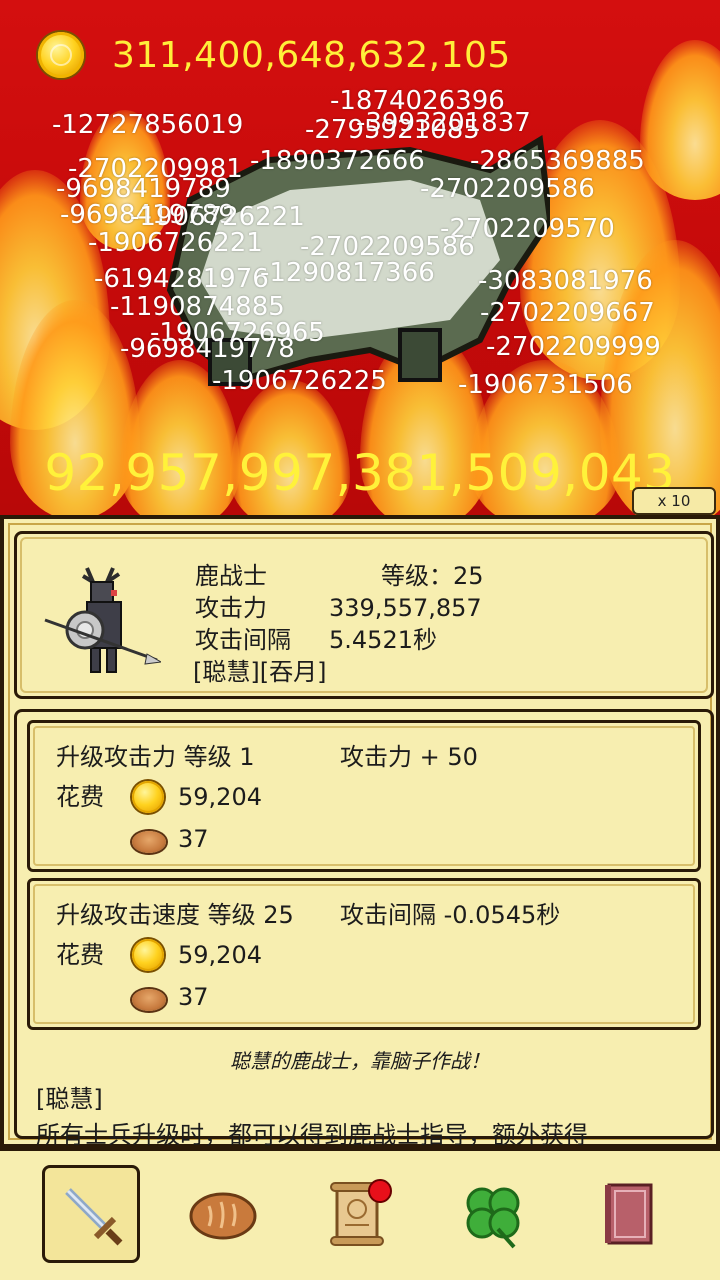 The height and width of the screenshot is (1280, 720). Describe the element at coordinates (143, 189) in the screenshot. I see `damage-number: -9698419789` at that location.